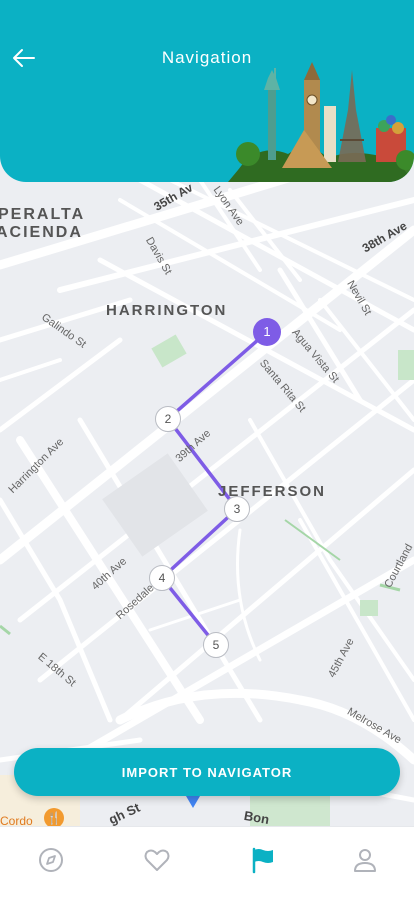 The width and height of the screenshot is (414, 897). What do you see at coordinates (41, 232) in the screenshot?
I see `area-label-acienda: ACIENDA` at bounding box center [41, 232].